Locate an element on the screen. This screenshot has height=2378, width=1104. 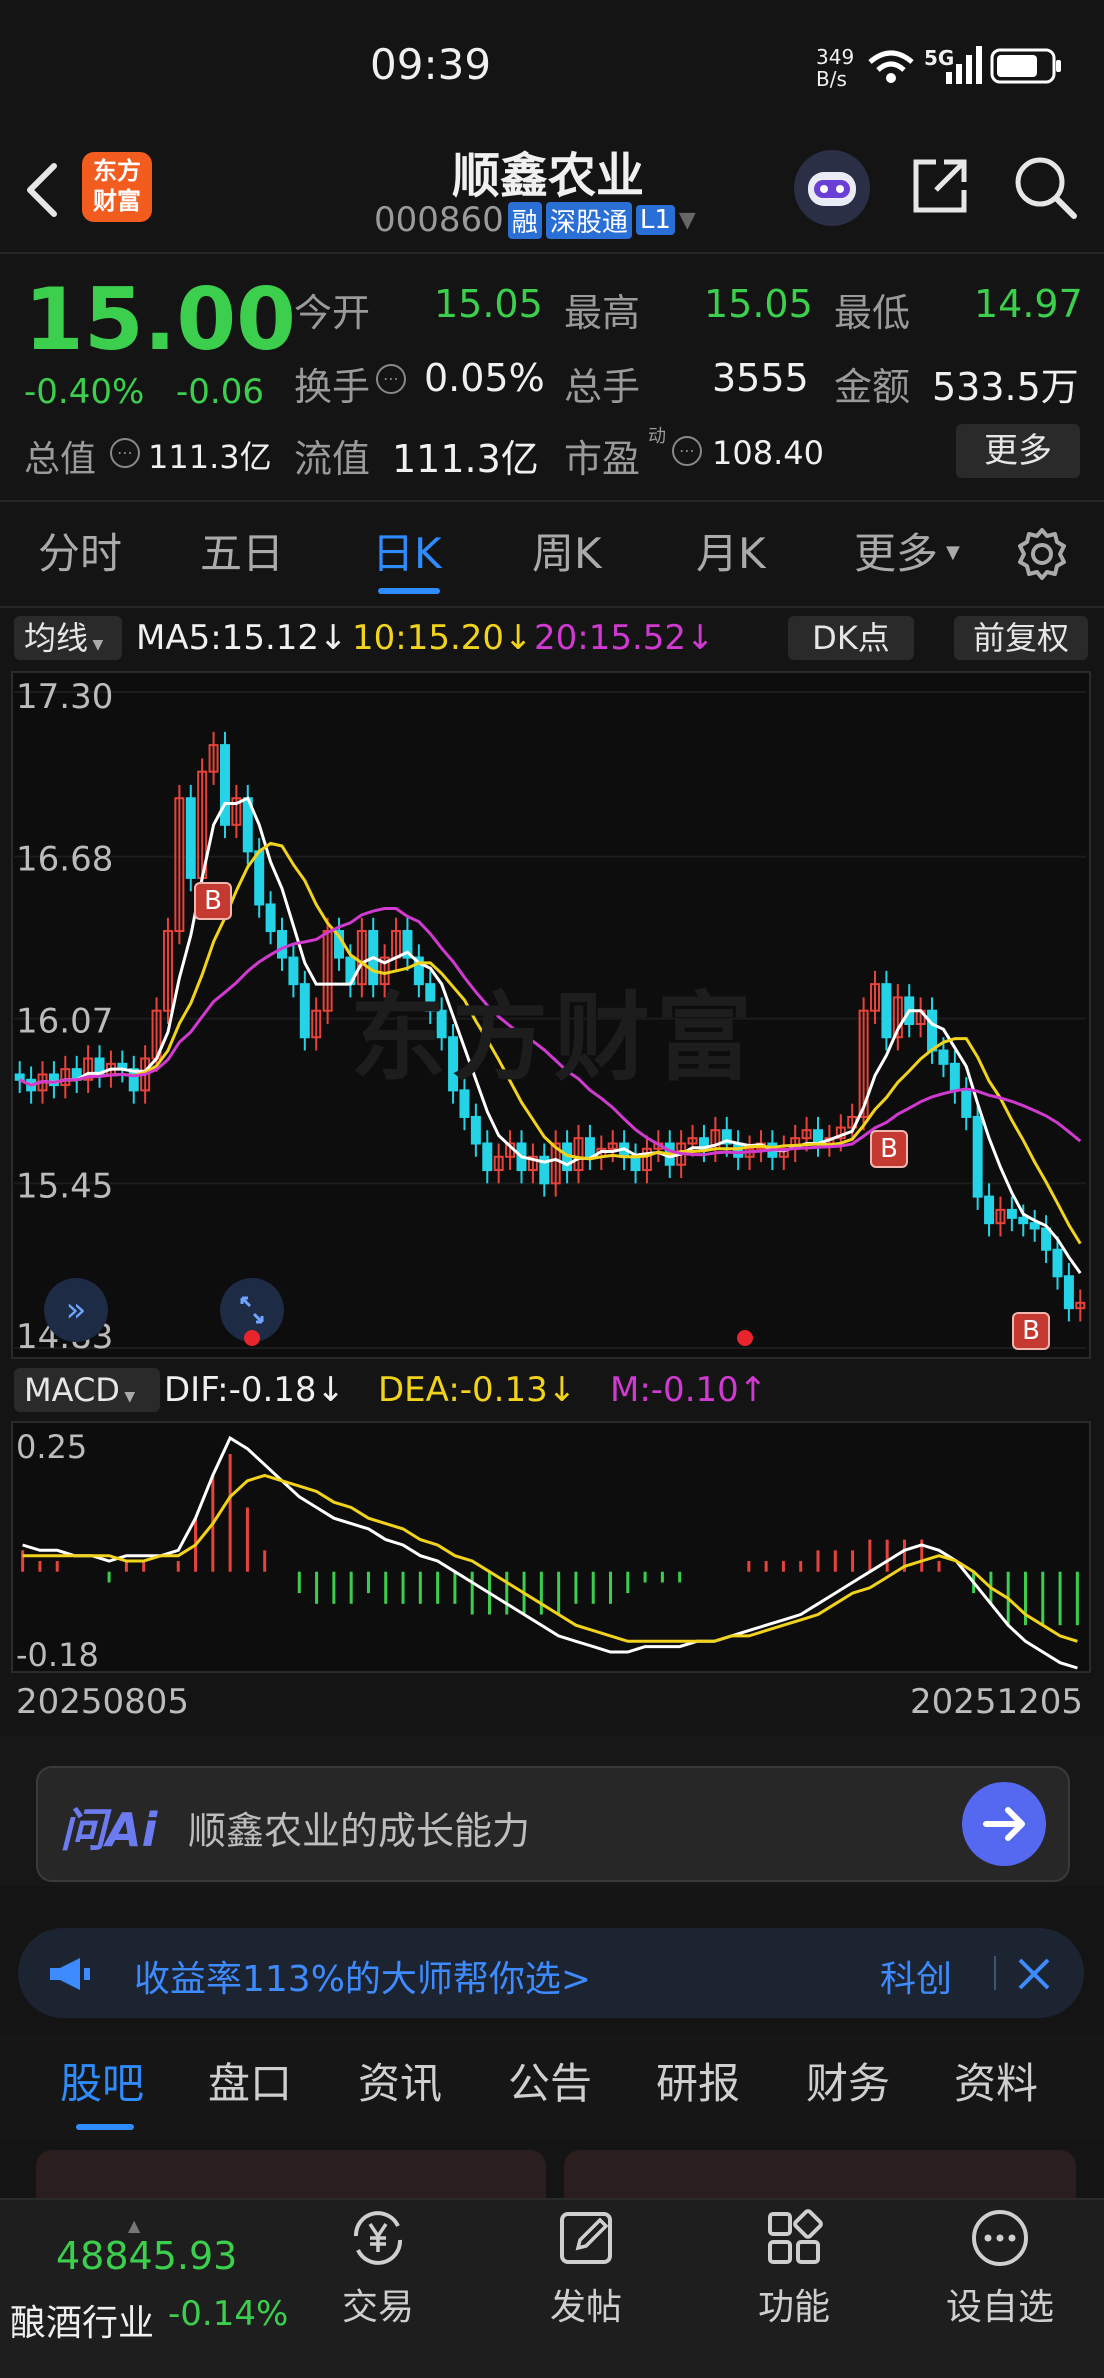
tab-announcements: 公告 is located at coordinates (550, 2080).